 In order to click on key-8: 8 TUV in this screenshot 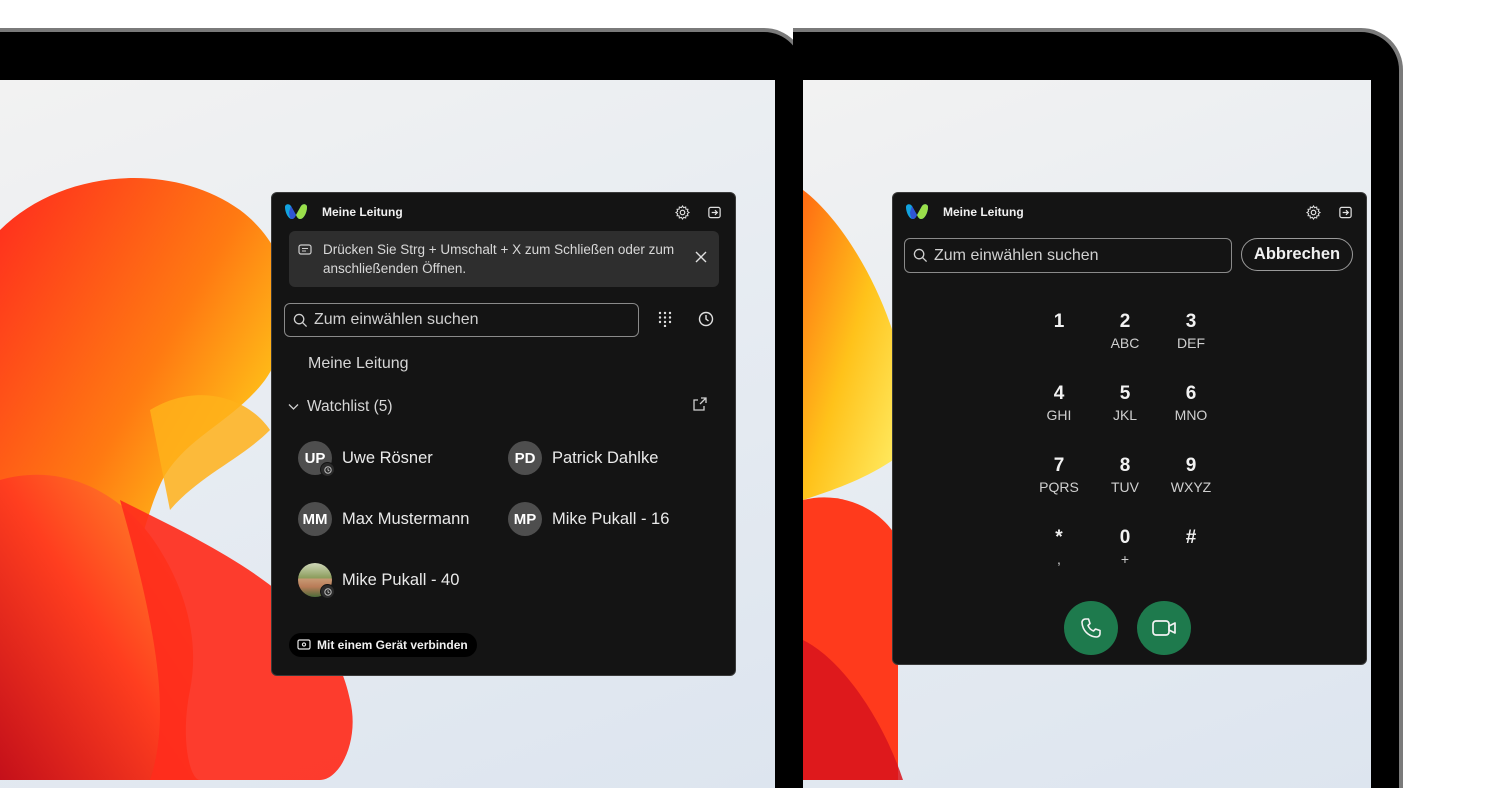, I will do `click(1125, 491)`.